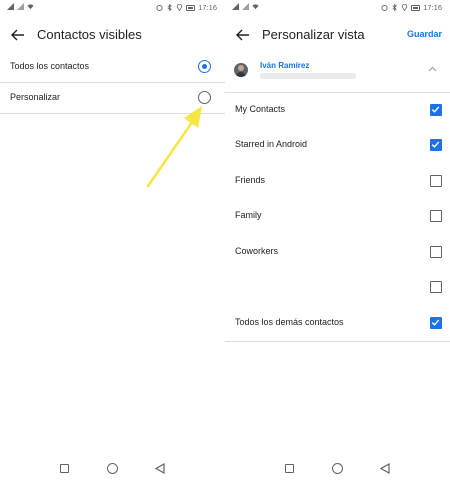 The height and width of the screenshot is (482, 450). I want to click on group-row-coworkers: Coworkers, so click(337, 253).